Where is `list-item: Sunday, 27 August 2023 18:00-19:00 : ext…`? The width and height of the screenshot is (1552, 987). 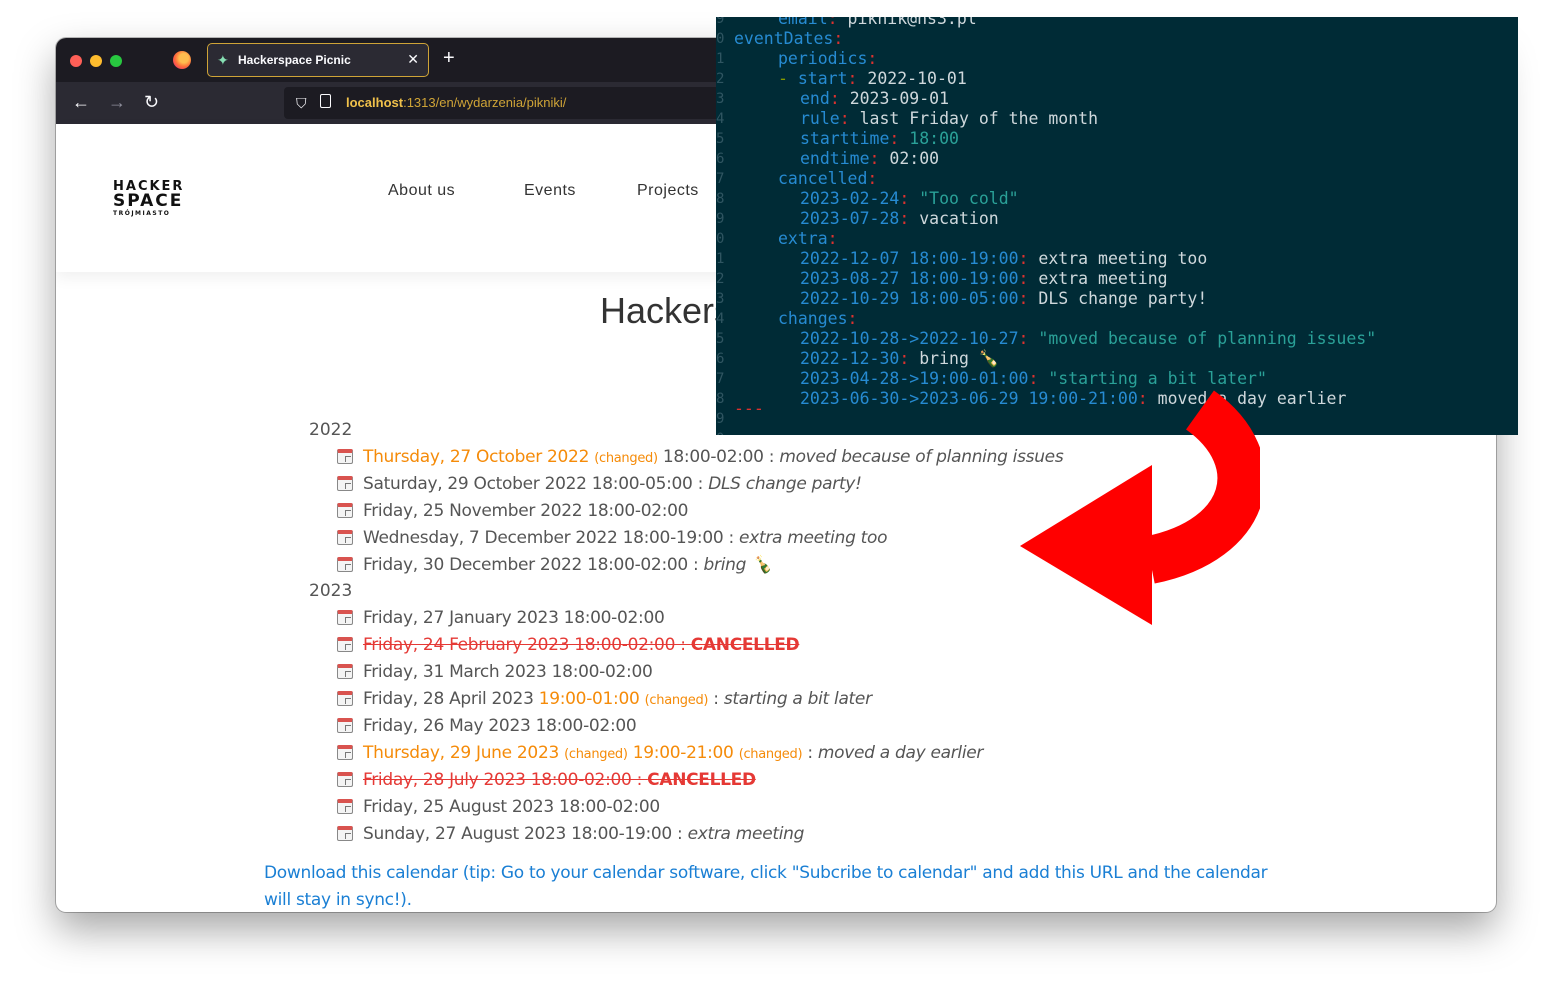
list-item: Sunday, 27 August 2023 18:00-19:00 : ext… is located at coordinates (570, 834).